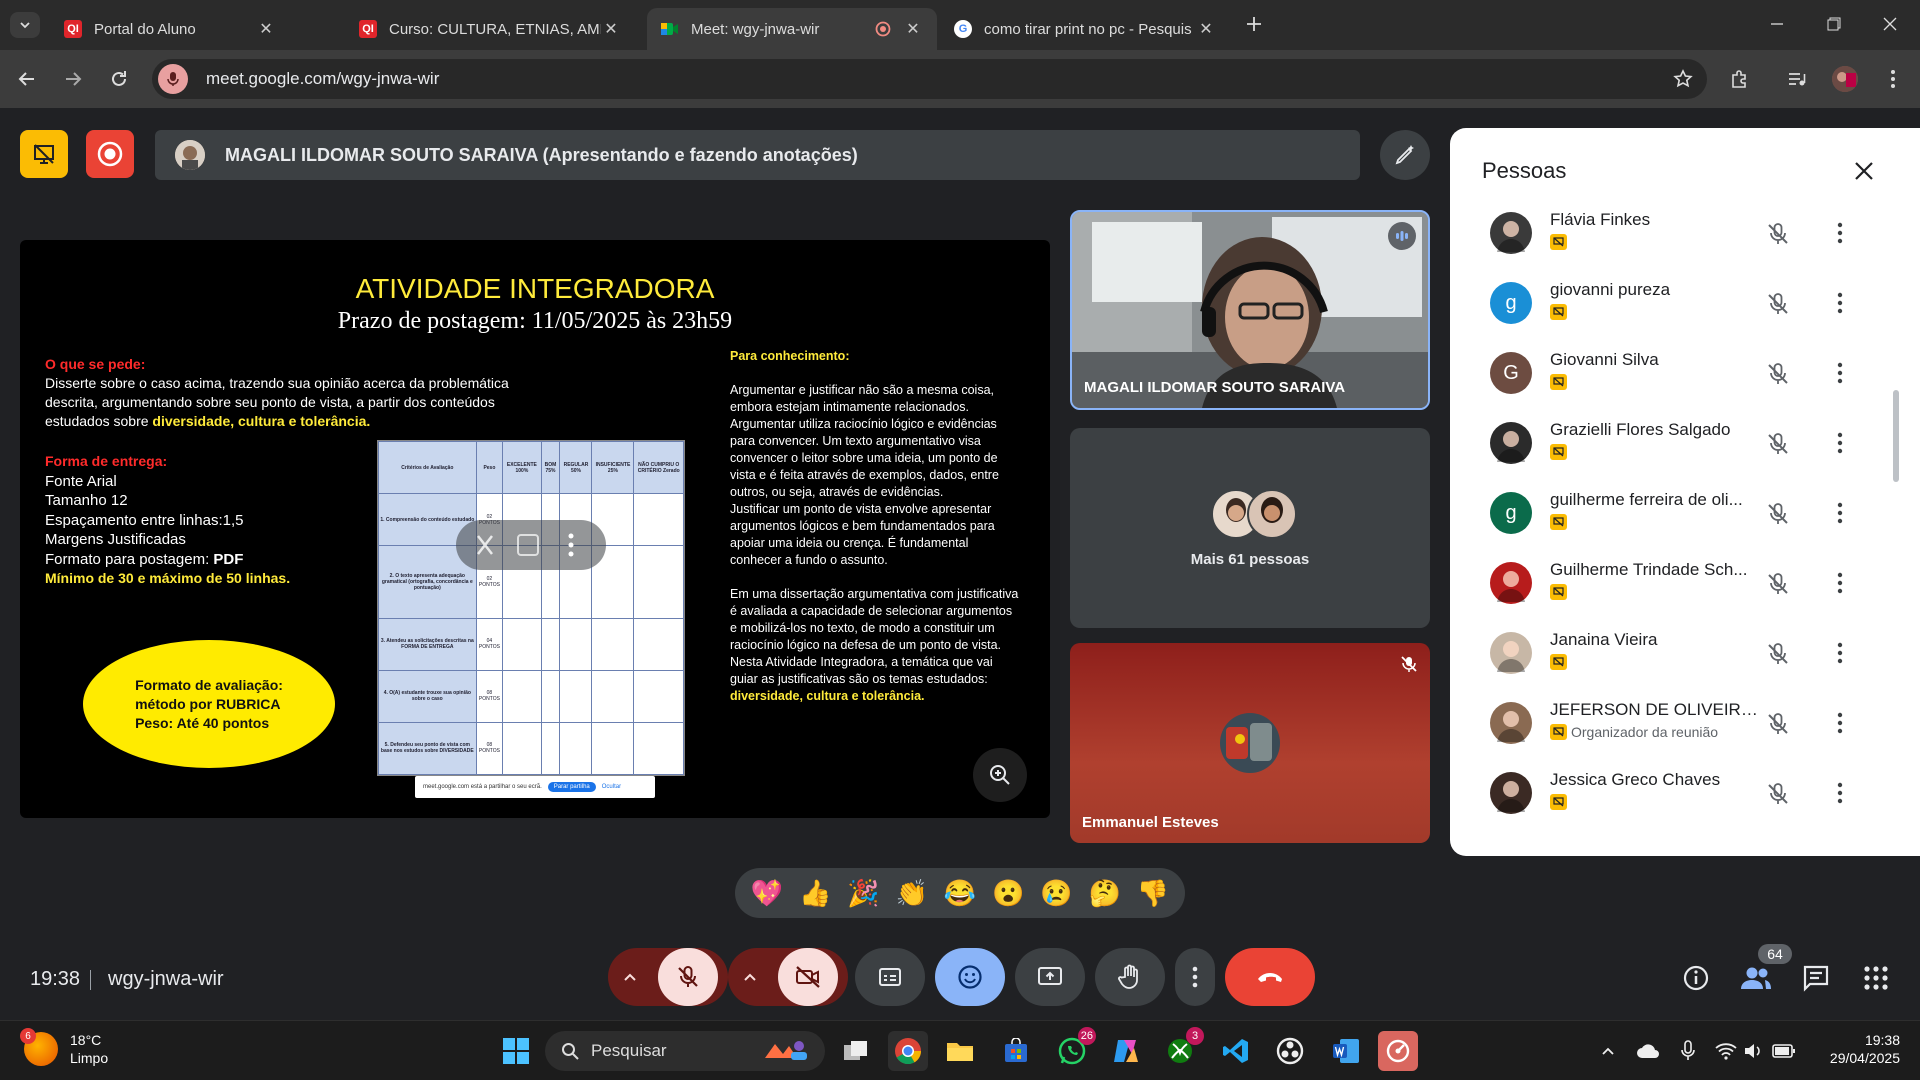  I want to click on reload-button, so click(119, 79).